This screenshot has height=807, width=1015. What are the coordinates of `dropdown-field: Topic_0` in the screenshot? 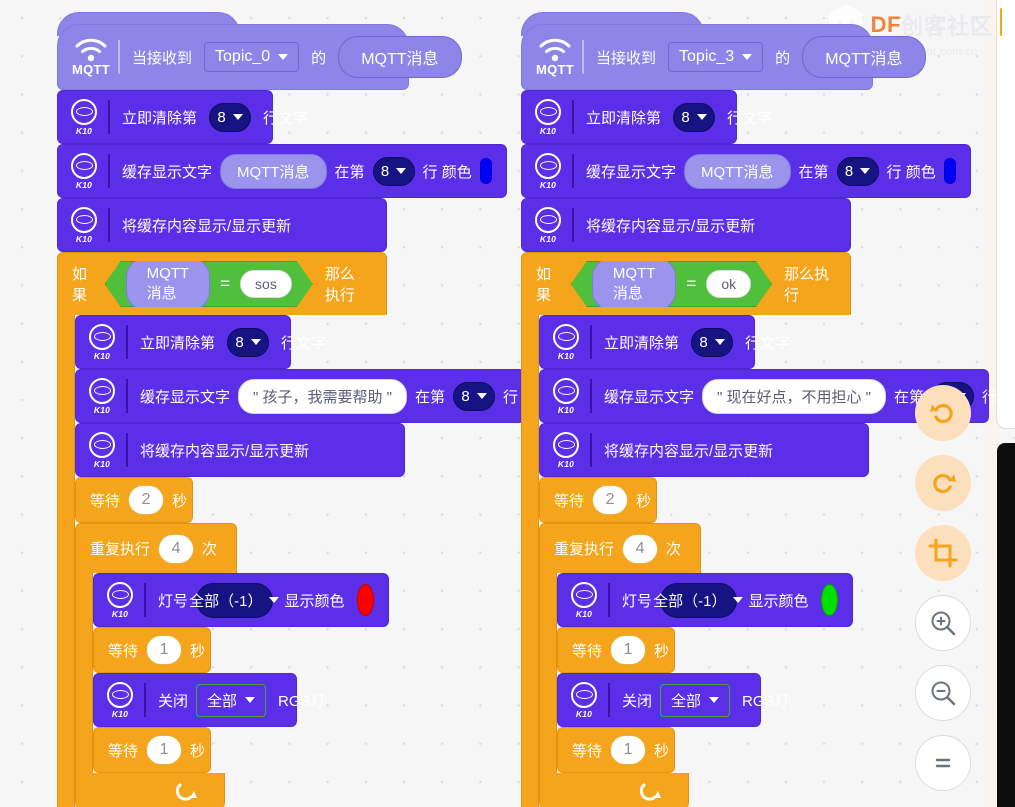 It's located at (252, 57).